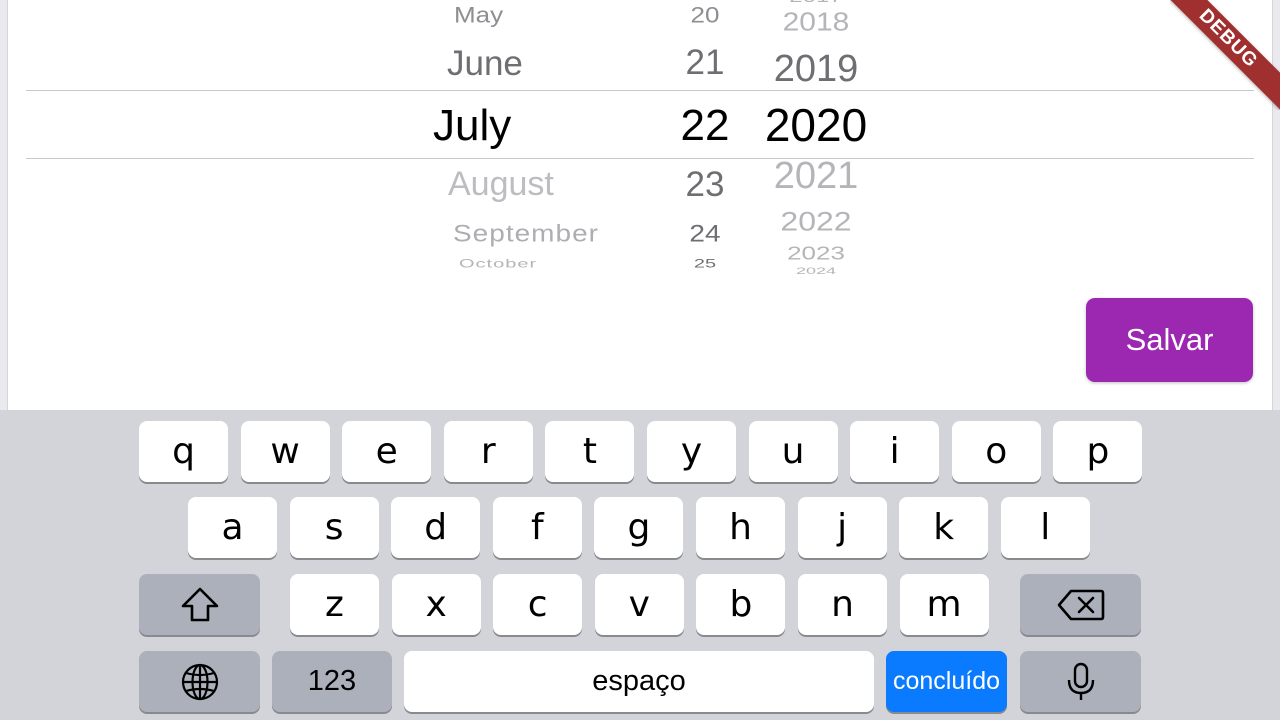 Image resolution: width=1280 pixels, height=720 pixels. I want to click on year-wheel: 2017 2018 2019 2020 2021 2022 2023 2024, so click(816, 137).